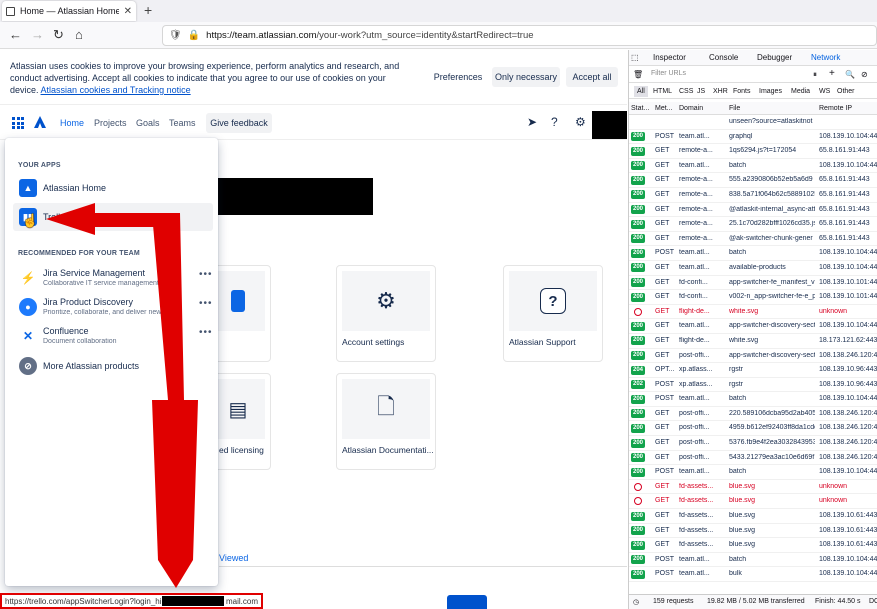 The image size is (877, 609). What do you see at coordinates (774, 57) in the screenshot?
I see `tab-debugger: Debugger` at bounding box center [774, 57].